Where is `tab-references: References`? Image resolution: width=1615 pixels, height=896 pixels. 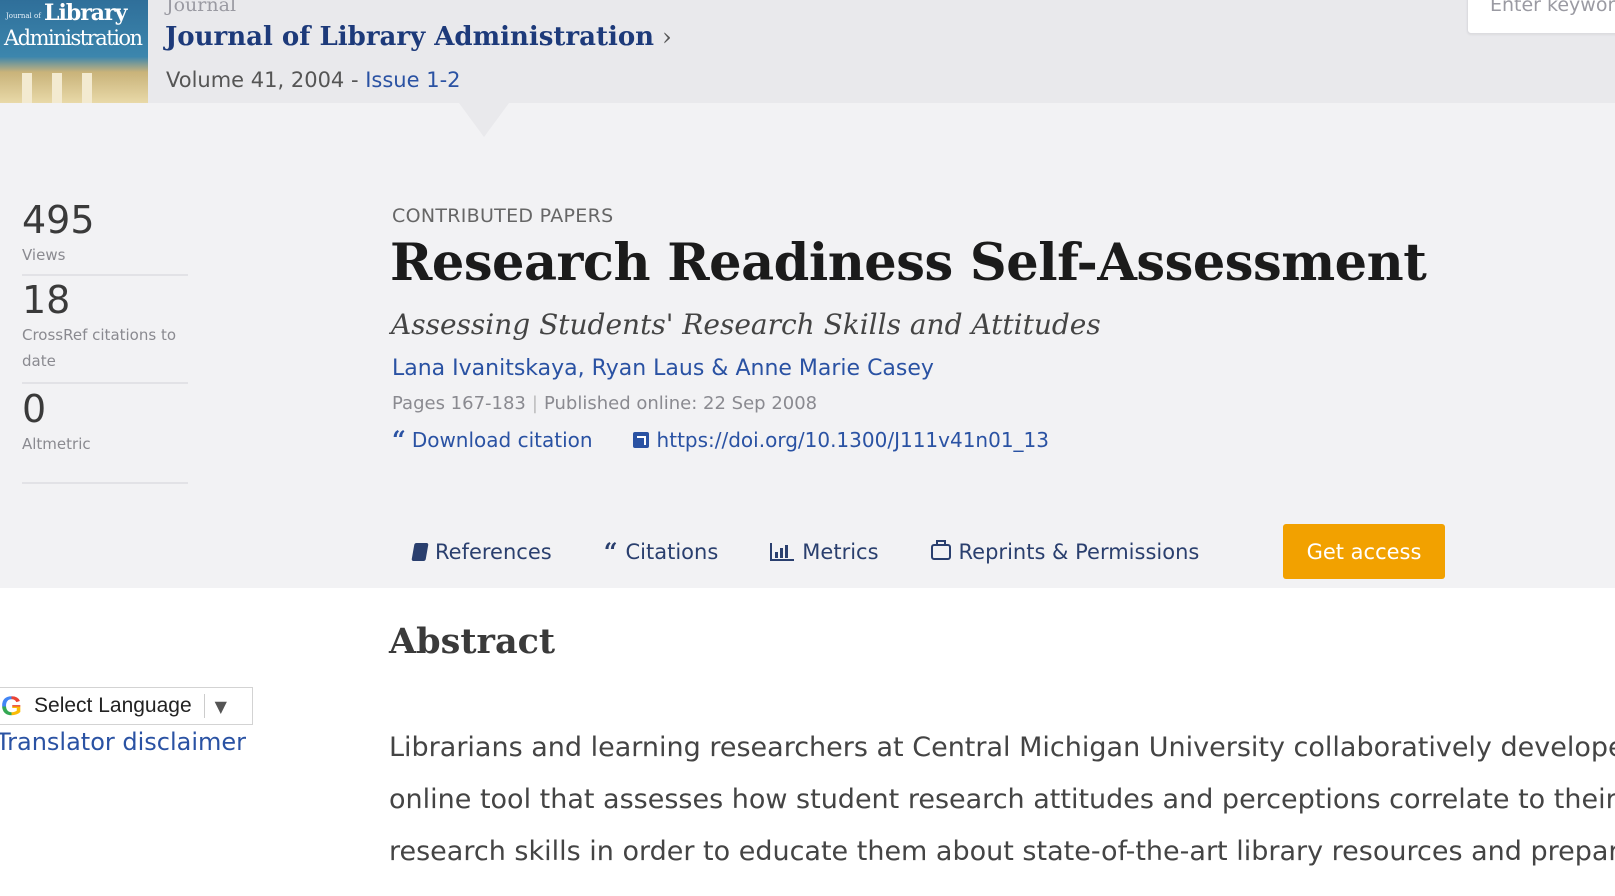
tab-references: References is located at coordinates (481, 552).